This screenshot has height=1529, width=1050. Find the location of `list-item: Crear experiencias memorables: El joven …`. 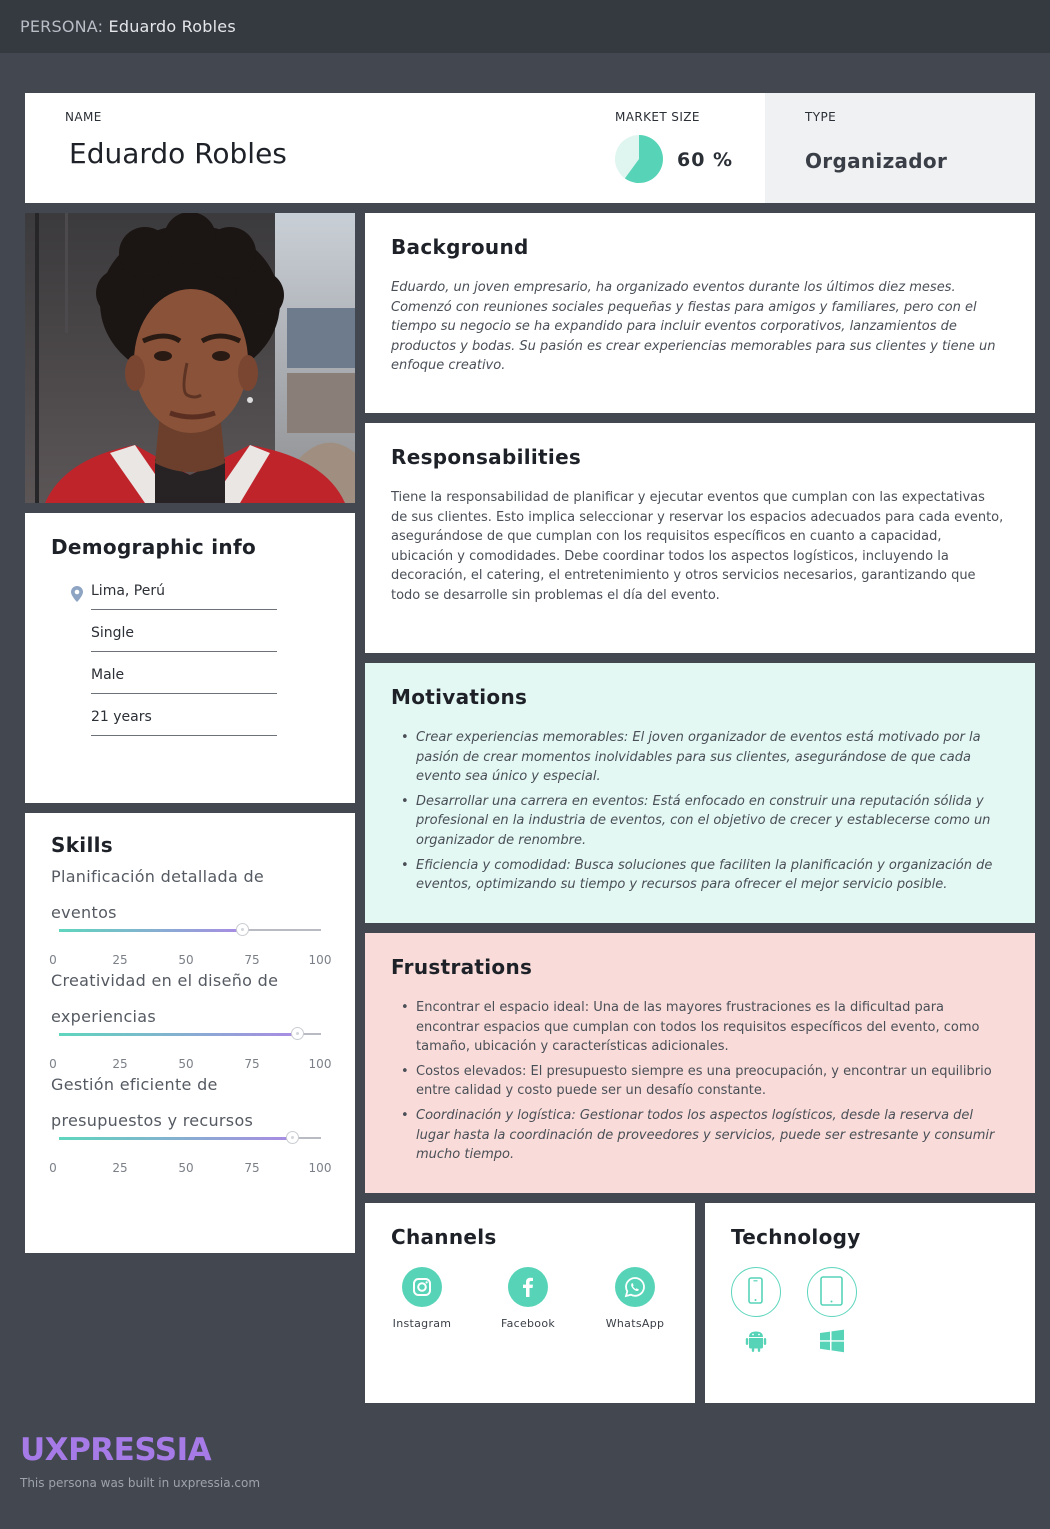

list-item: Crear experiencias memorables: El joven … is located at coordinates (700, 757).